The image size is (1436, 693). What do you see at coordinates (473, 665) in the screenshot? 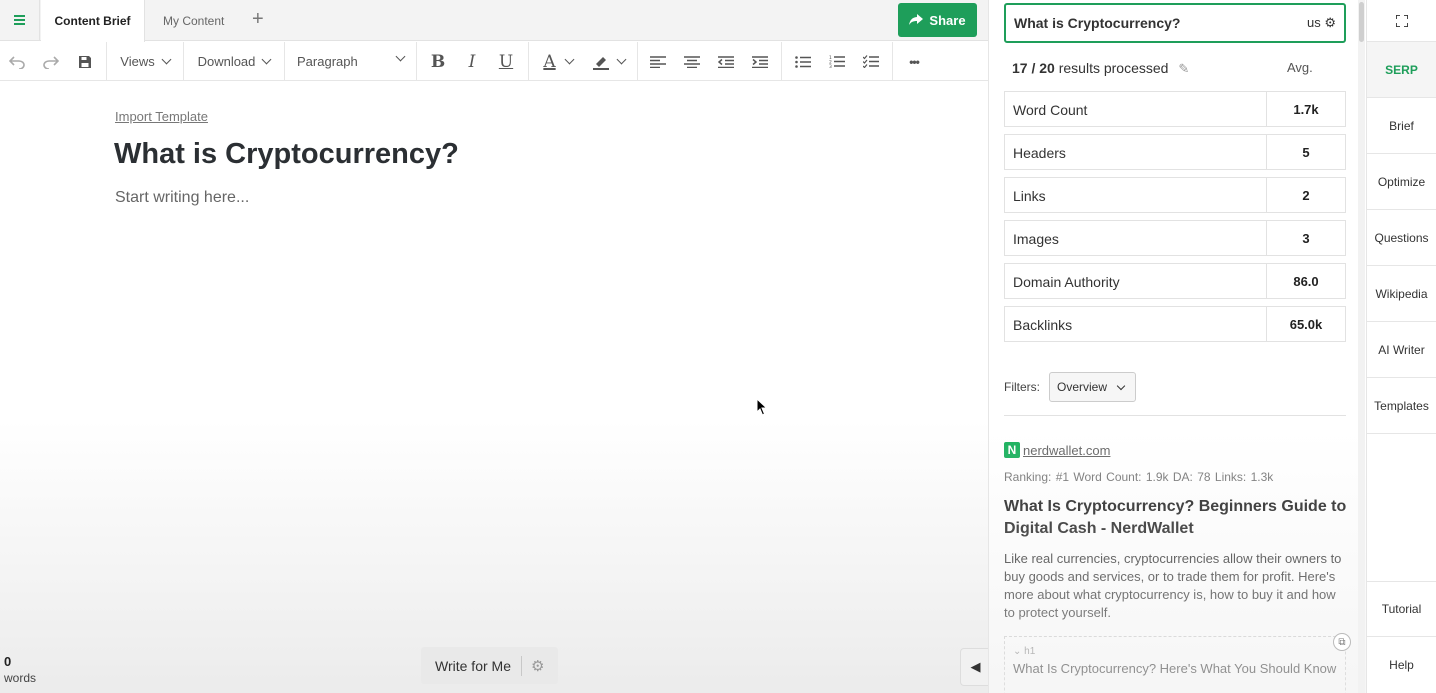
I see `write-for-me-label: Write for Me` at bounding box center [473, 665].